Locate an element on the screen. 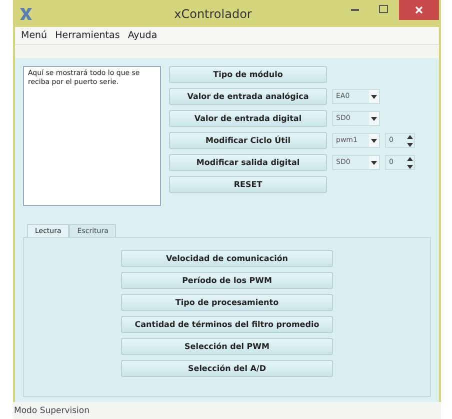 The image size is (452, 419). menu-item: Ayuda is located at coordinates (143, 35).